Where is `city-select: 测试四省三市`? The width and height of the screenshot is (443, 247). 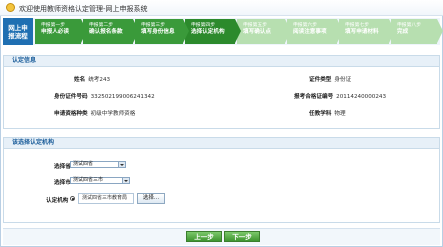
city-select: 测试四省三市 is located at coordinates (100, 180).